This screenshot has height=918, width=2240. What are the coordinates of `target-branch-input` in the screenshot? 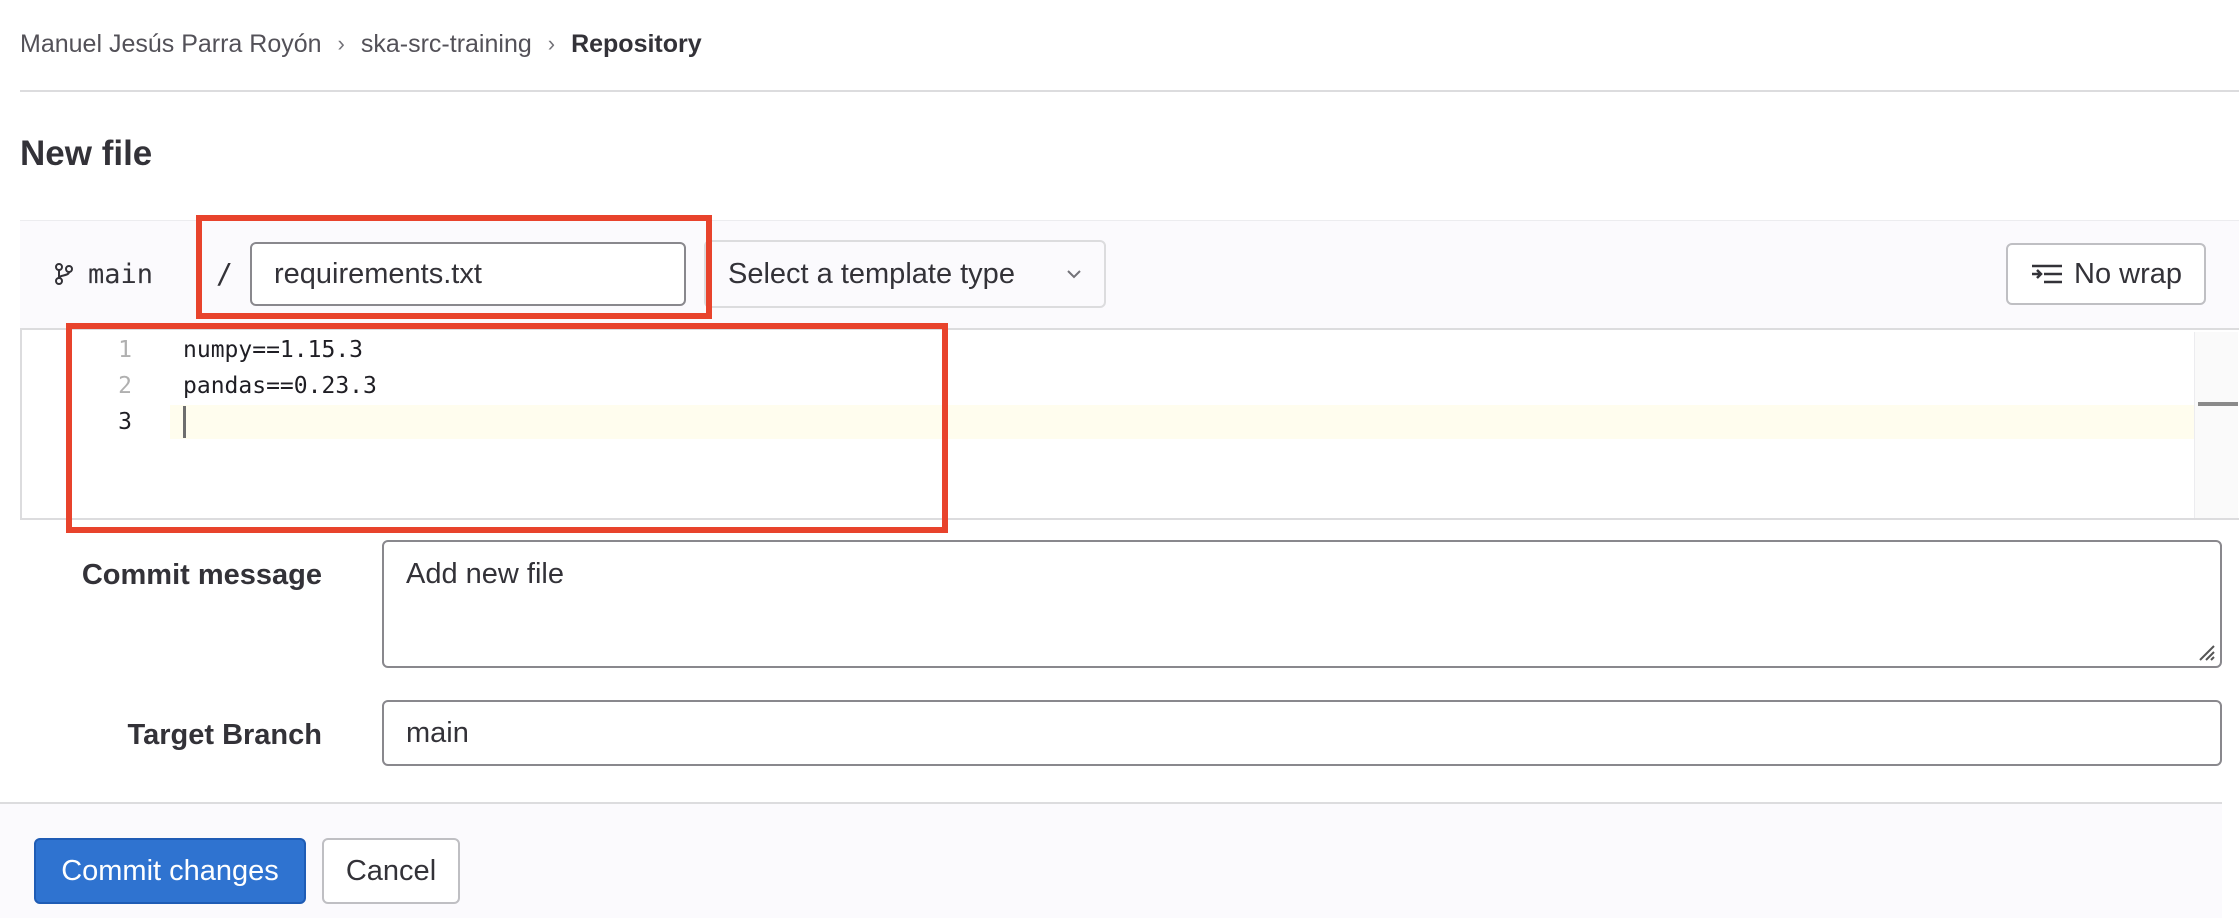 It's located at (1302, 733).